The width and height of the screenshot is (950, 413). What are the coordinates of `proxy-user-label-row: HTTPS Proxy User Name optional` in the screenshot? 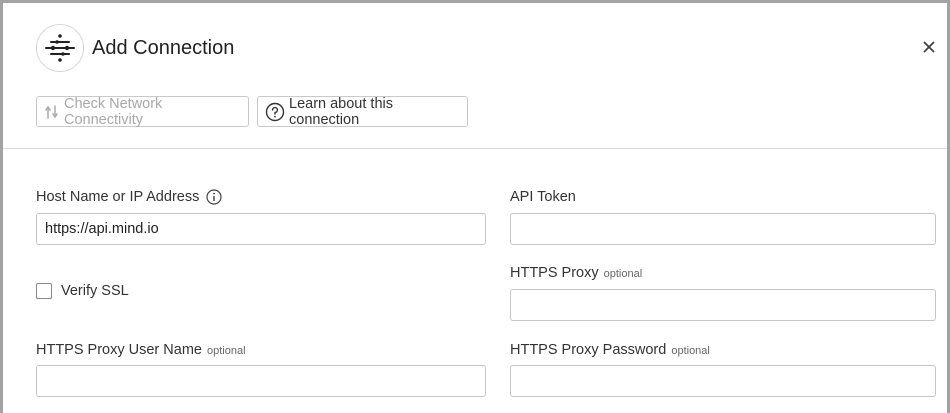 It's located at (141, 350).